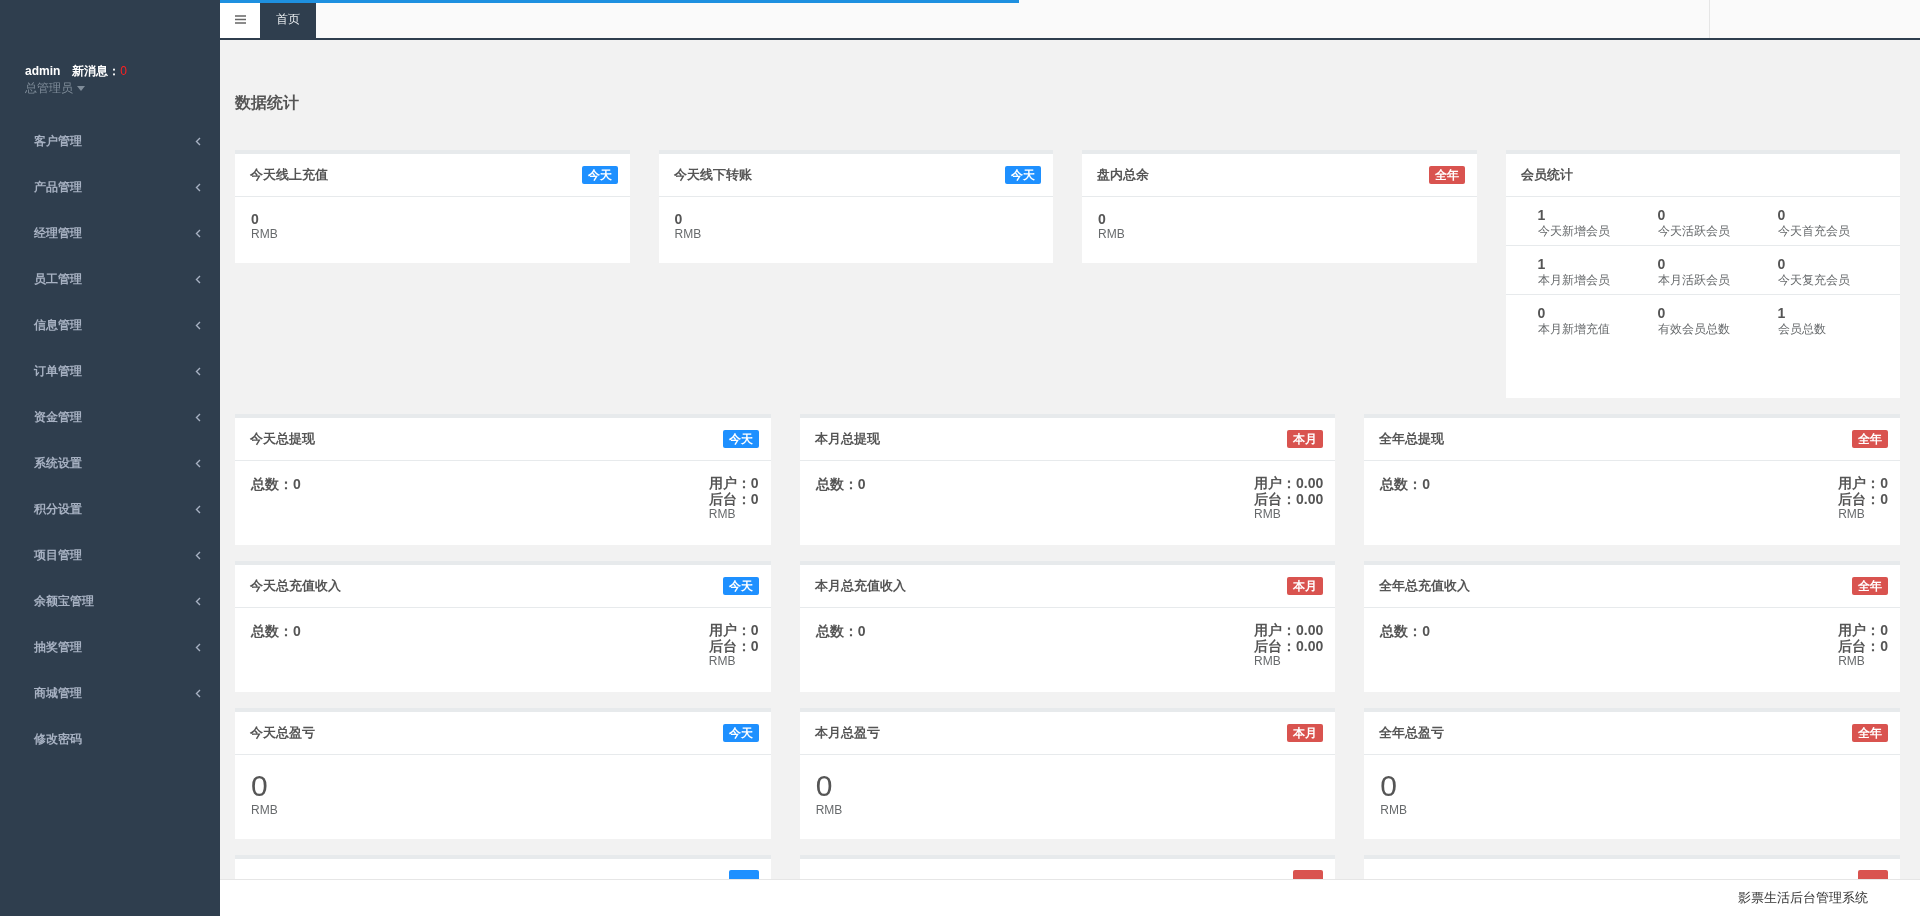 This screenshot has width=1920, height=916. Describe the element at coordinates (1802, 329) in the screenshot. I see `stat-label: 会员总数` at that location.